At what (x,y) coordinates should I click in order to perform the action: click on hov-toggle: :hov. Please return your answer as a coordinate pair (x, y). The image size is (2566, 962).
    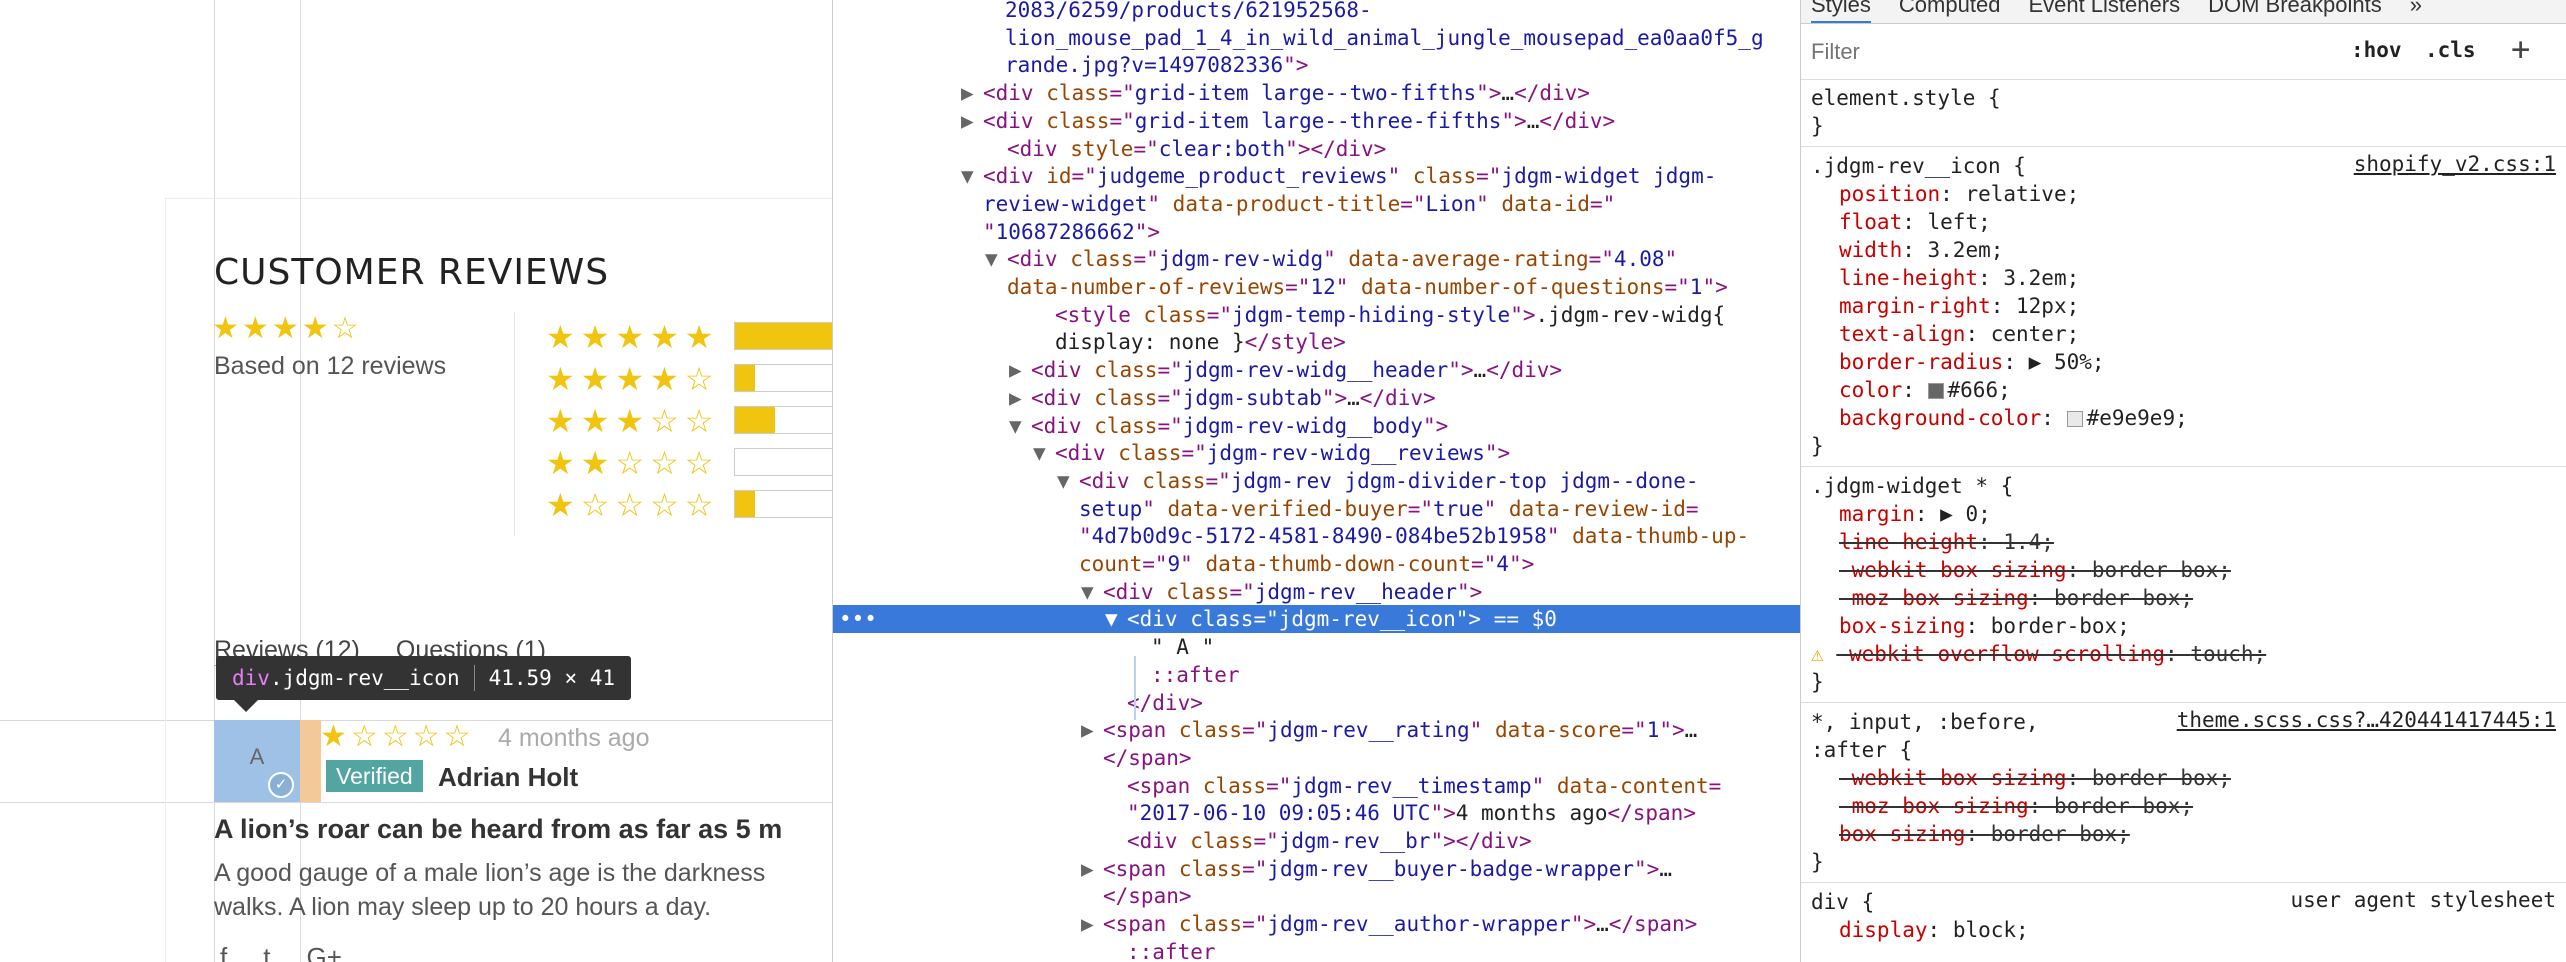
    Looking at the image, I should click on (2376, 50).